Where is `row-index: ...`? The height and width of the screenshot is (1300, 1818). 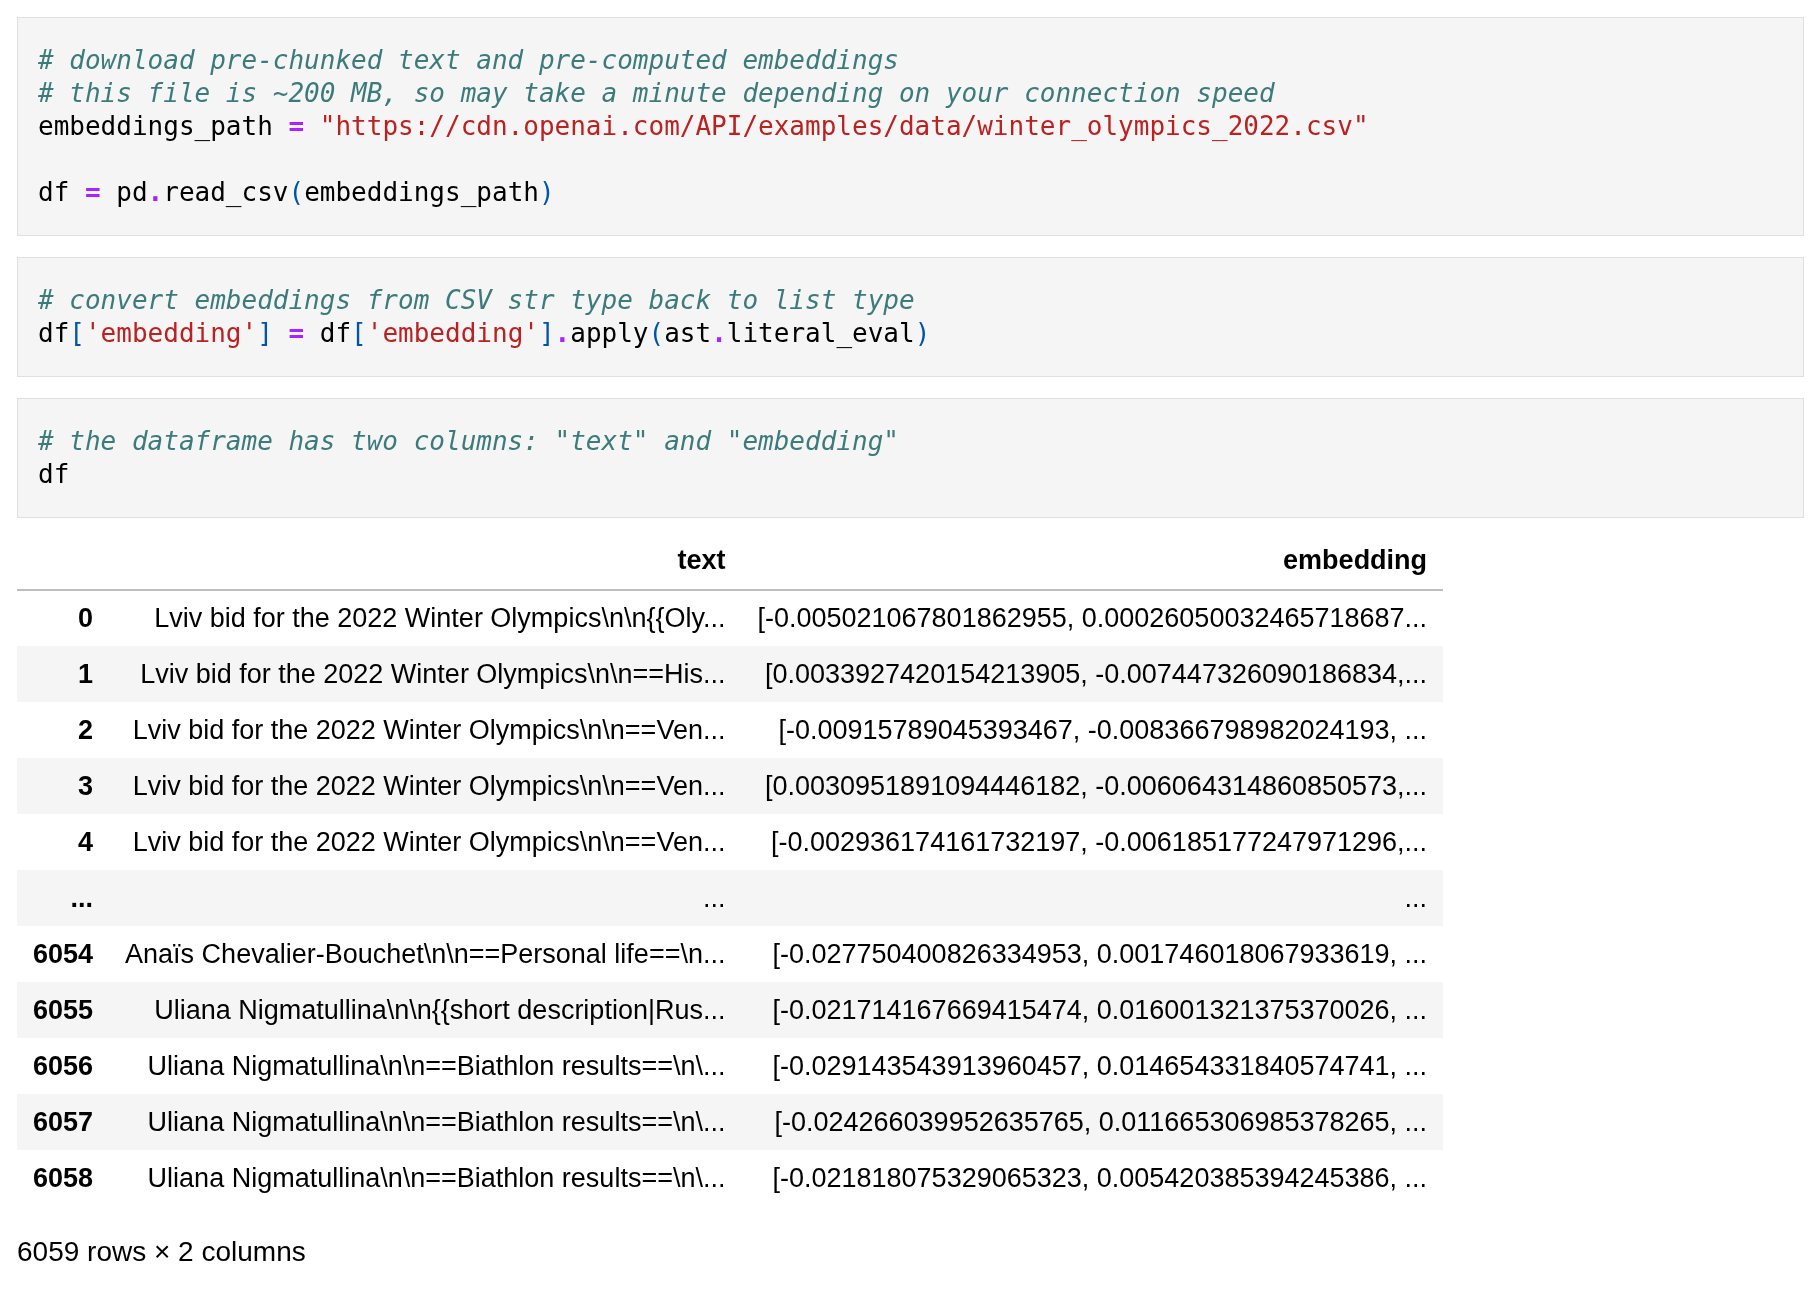
row-index: ... is located at coordinates (63, 898).